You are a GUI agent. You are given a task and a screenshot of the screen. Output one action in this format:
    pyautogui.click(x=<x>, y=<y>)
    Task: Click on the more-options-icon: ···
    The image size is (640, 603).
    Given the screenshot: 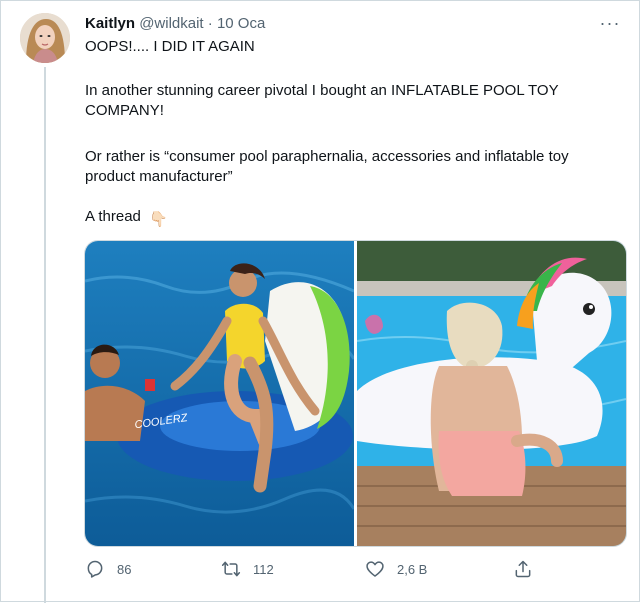 What is the action you would take?
    pyautogui.click(x=610, y=23)
    